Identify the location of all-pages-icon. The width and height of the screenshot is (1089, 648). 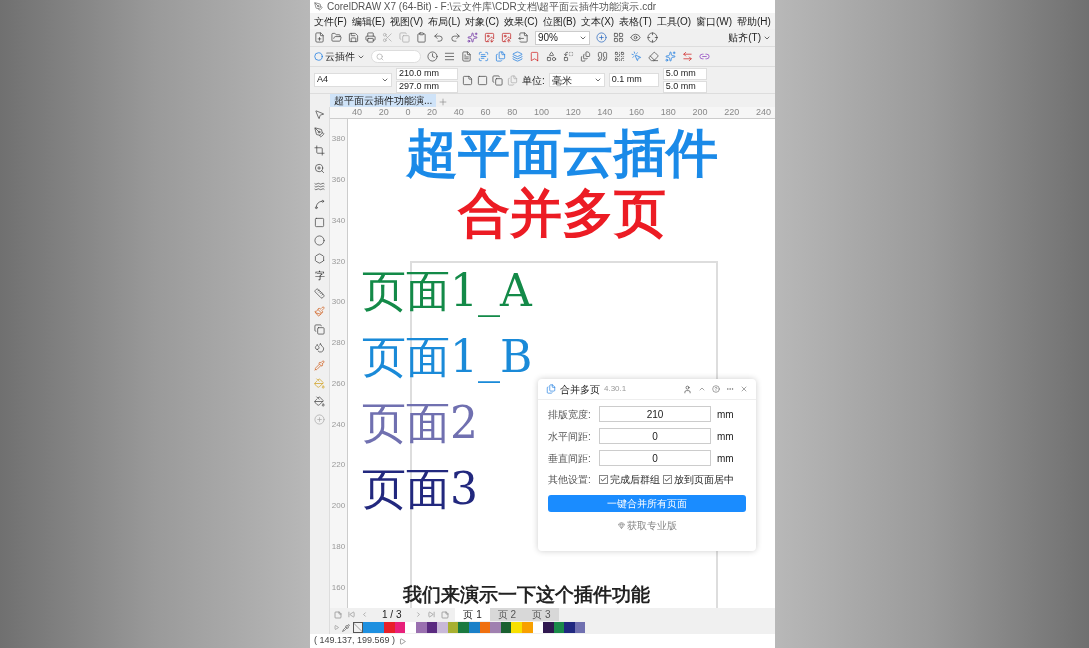
(497, 80).